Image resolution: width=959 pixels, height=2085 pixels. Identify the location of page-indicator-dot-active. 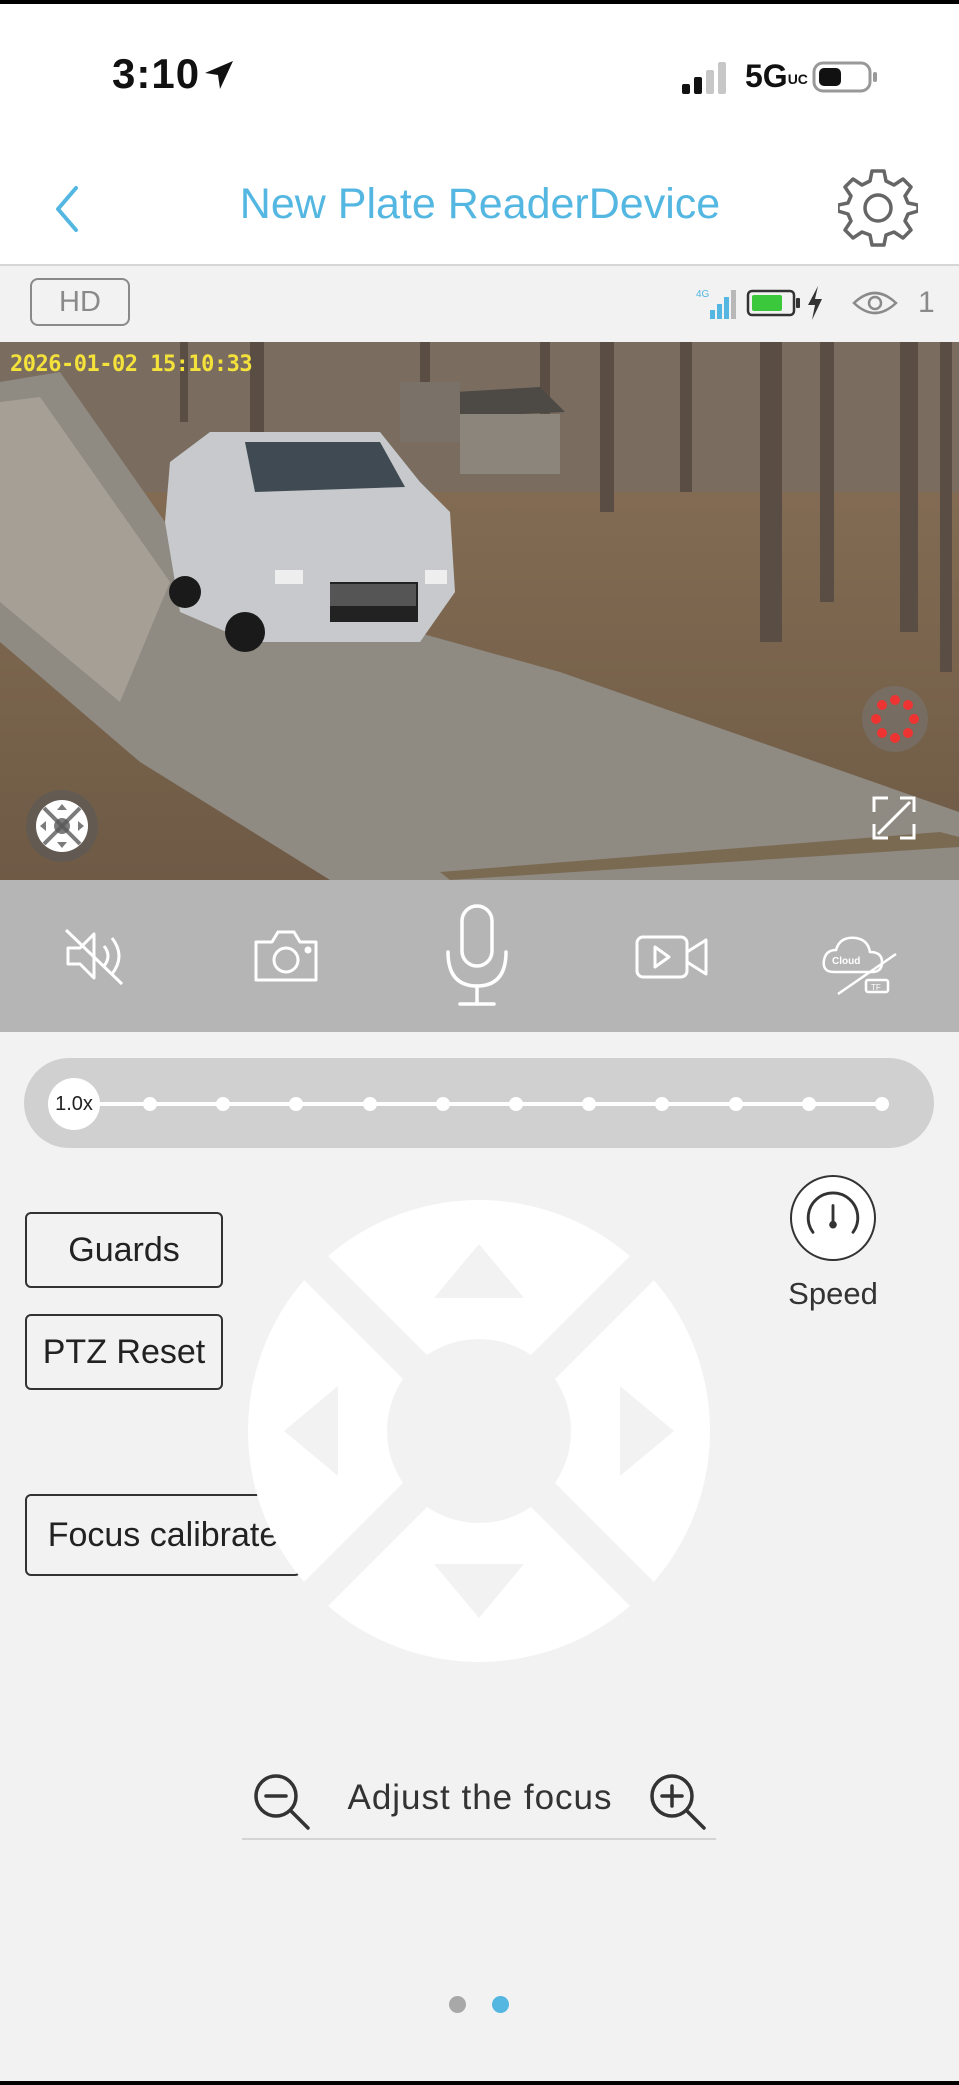
(500, 2004).